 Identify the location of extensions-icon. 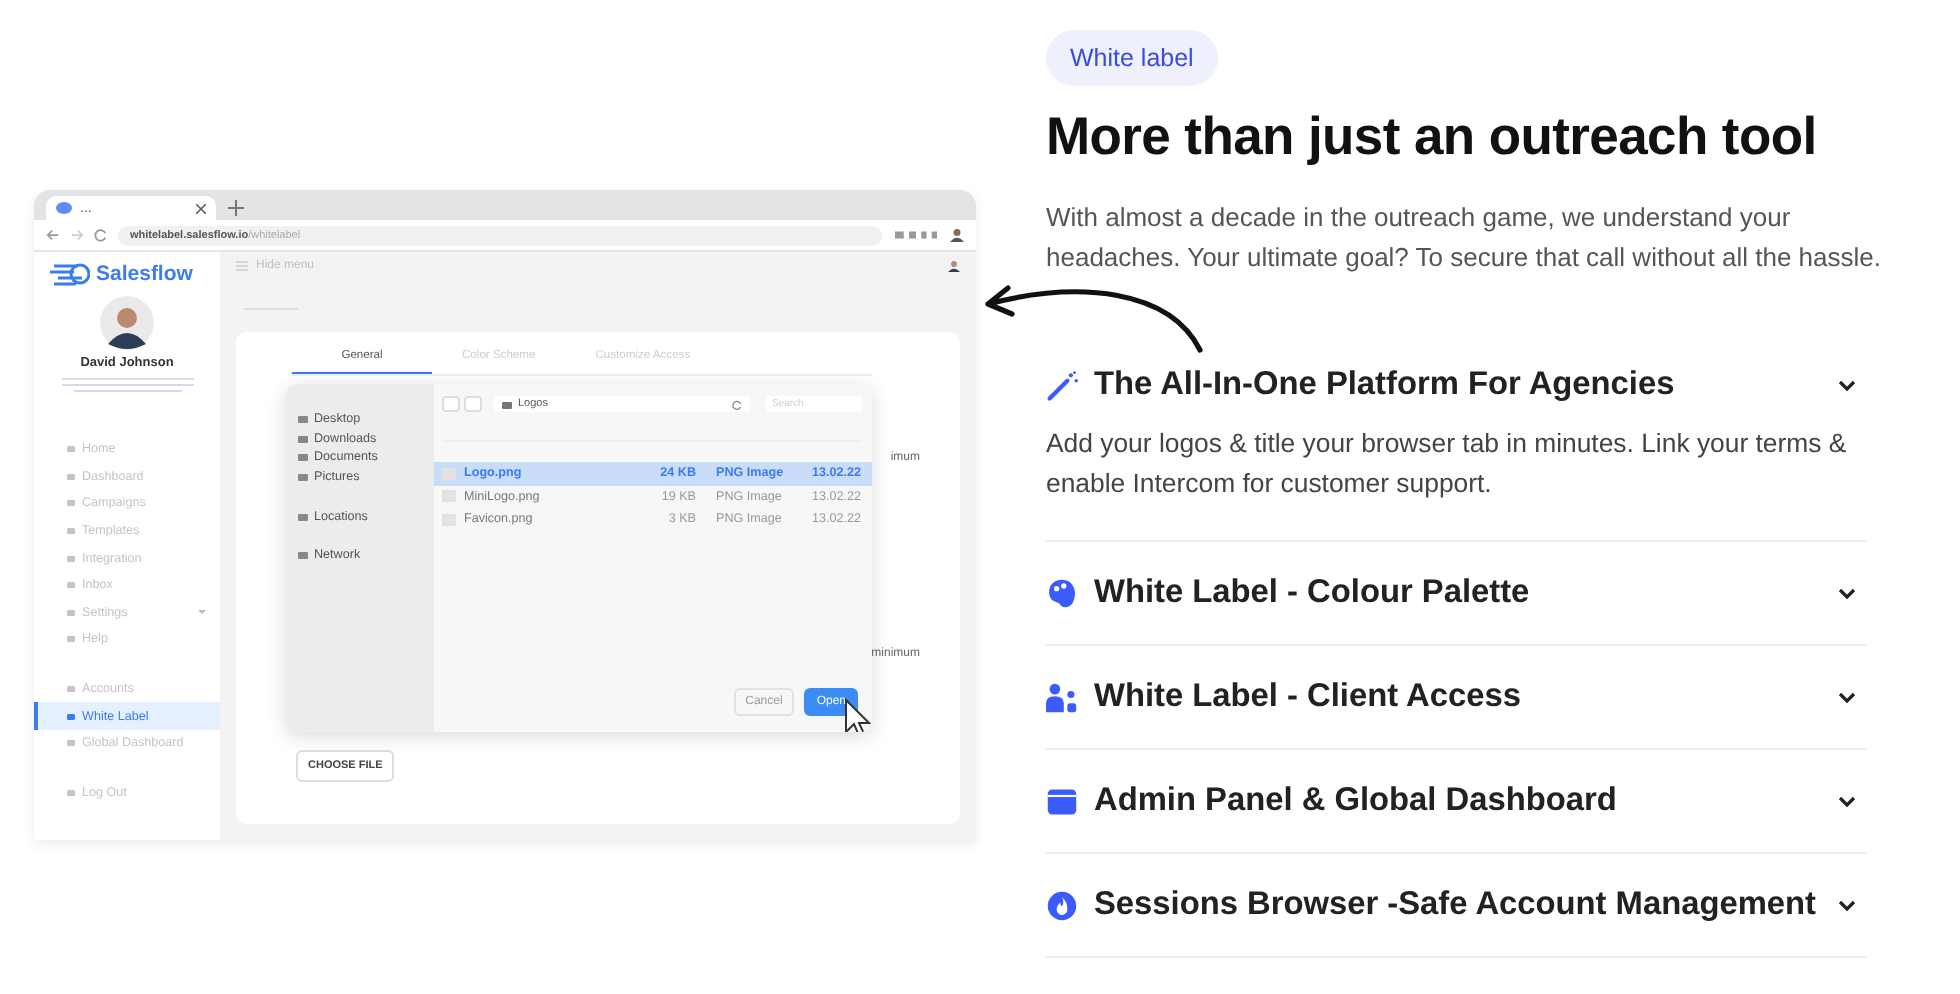
(916, 235).